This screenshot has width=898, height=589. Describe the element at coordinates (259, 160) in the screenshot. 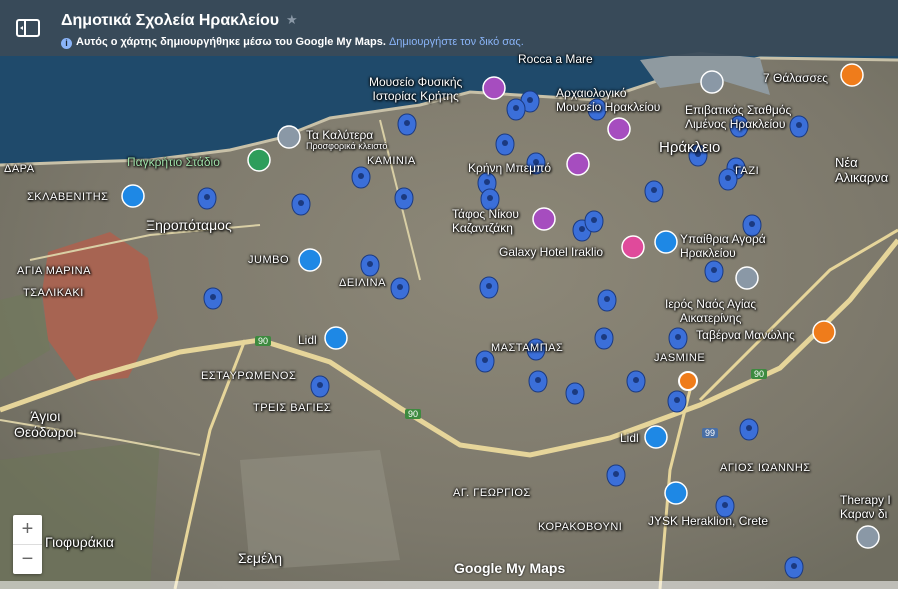

I see `stadium-icon` at that location.